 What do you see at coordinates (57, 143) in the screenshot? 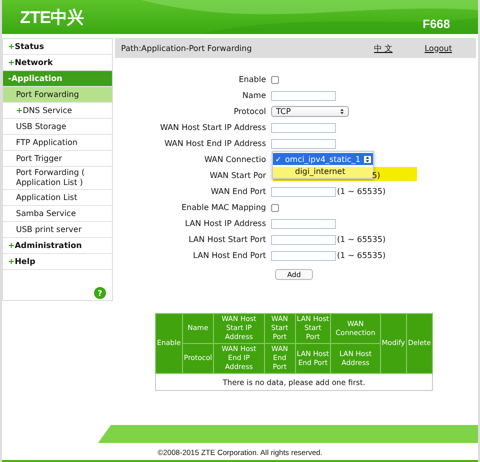
I see `menu-item: FTP Application` at bounding box center [57, 143].